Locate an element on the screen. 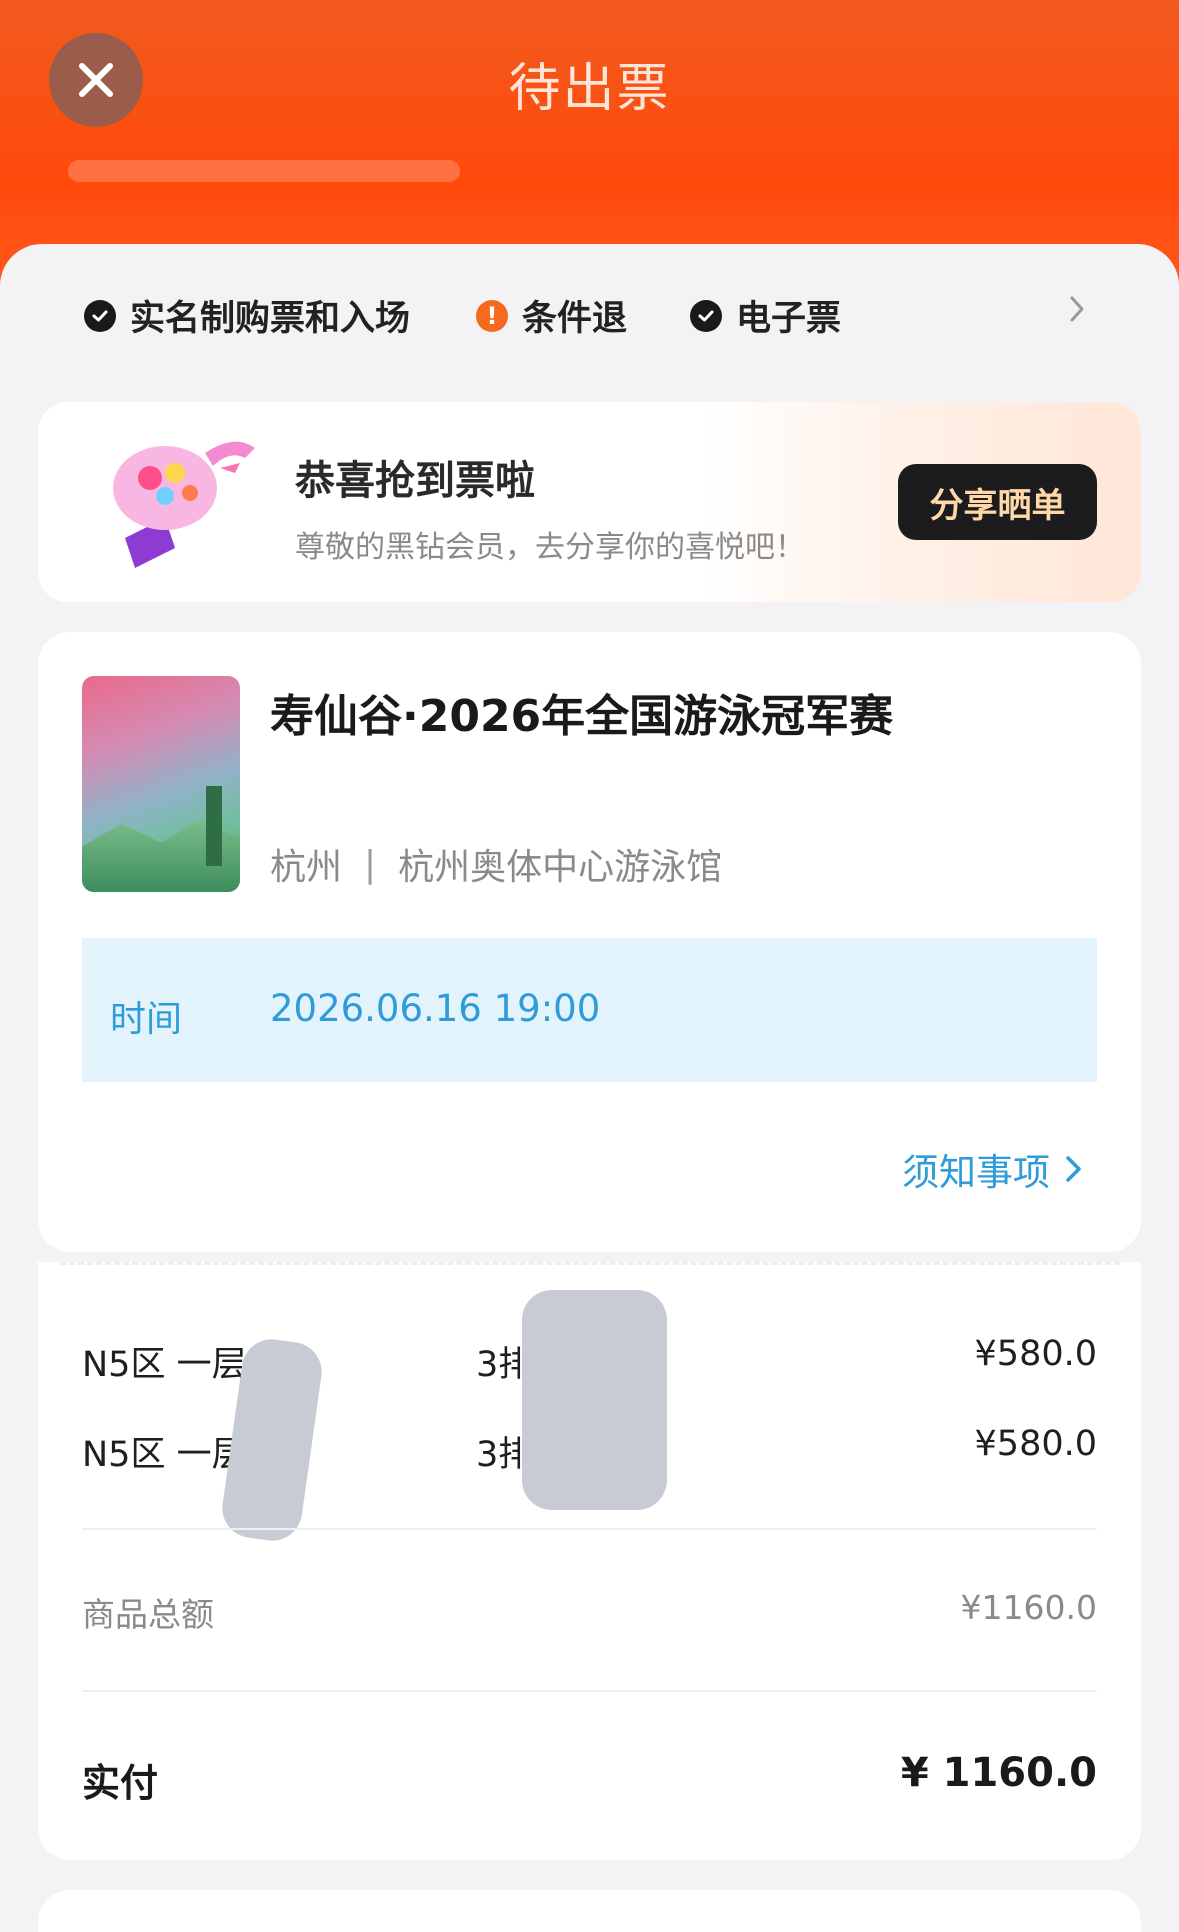 Image resolution: width=1179 pixels, height=1932 pixels. subtotal-label: 商品总额 is located at coordinates (148, 1614).